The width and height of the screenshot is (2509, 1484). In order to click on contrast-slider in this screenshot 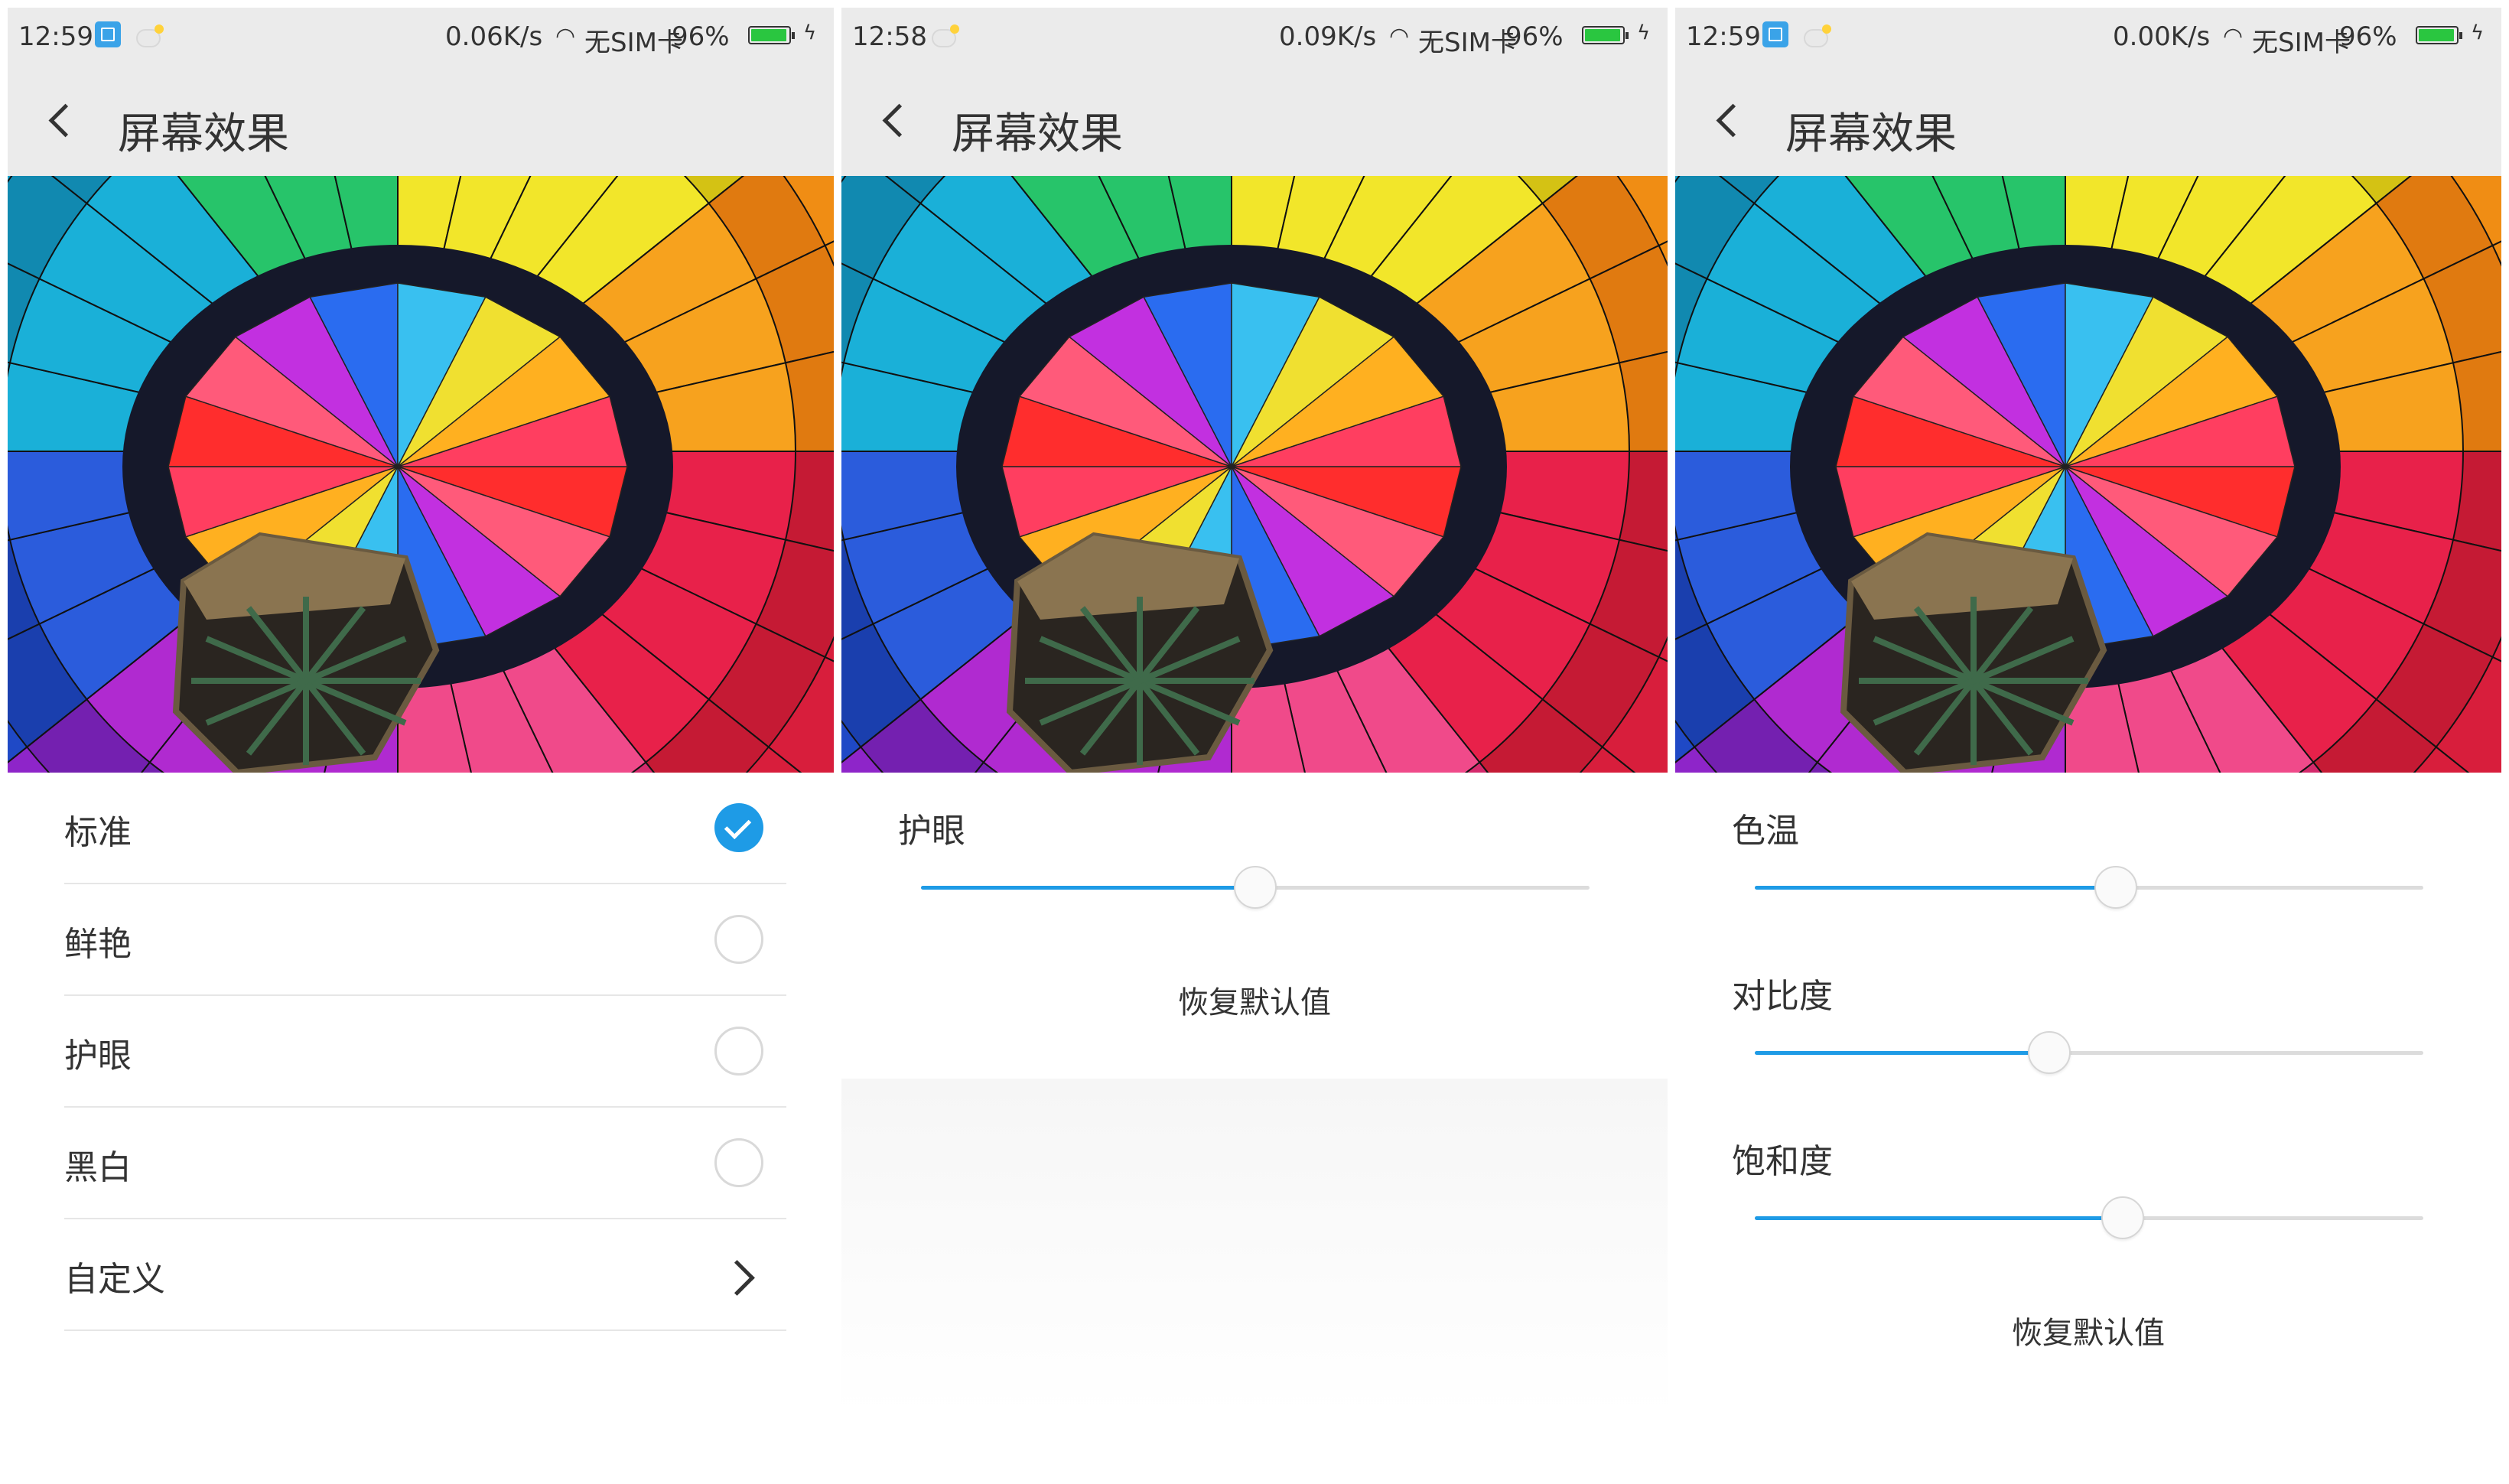, I will do `click(2089, 1052)`.